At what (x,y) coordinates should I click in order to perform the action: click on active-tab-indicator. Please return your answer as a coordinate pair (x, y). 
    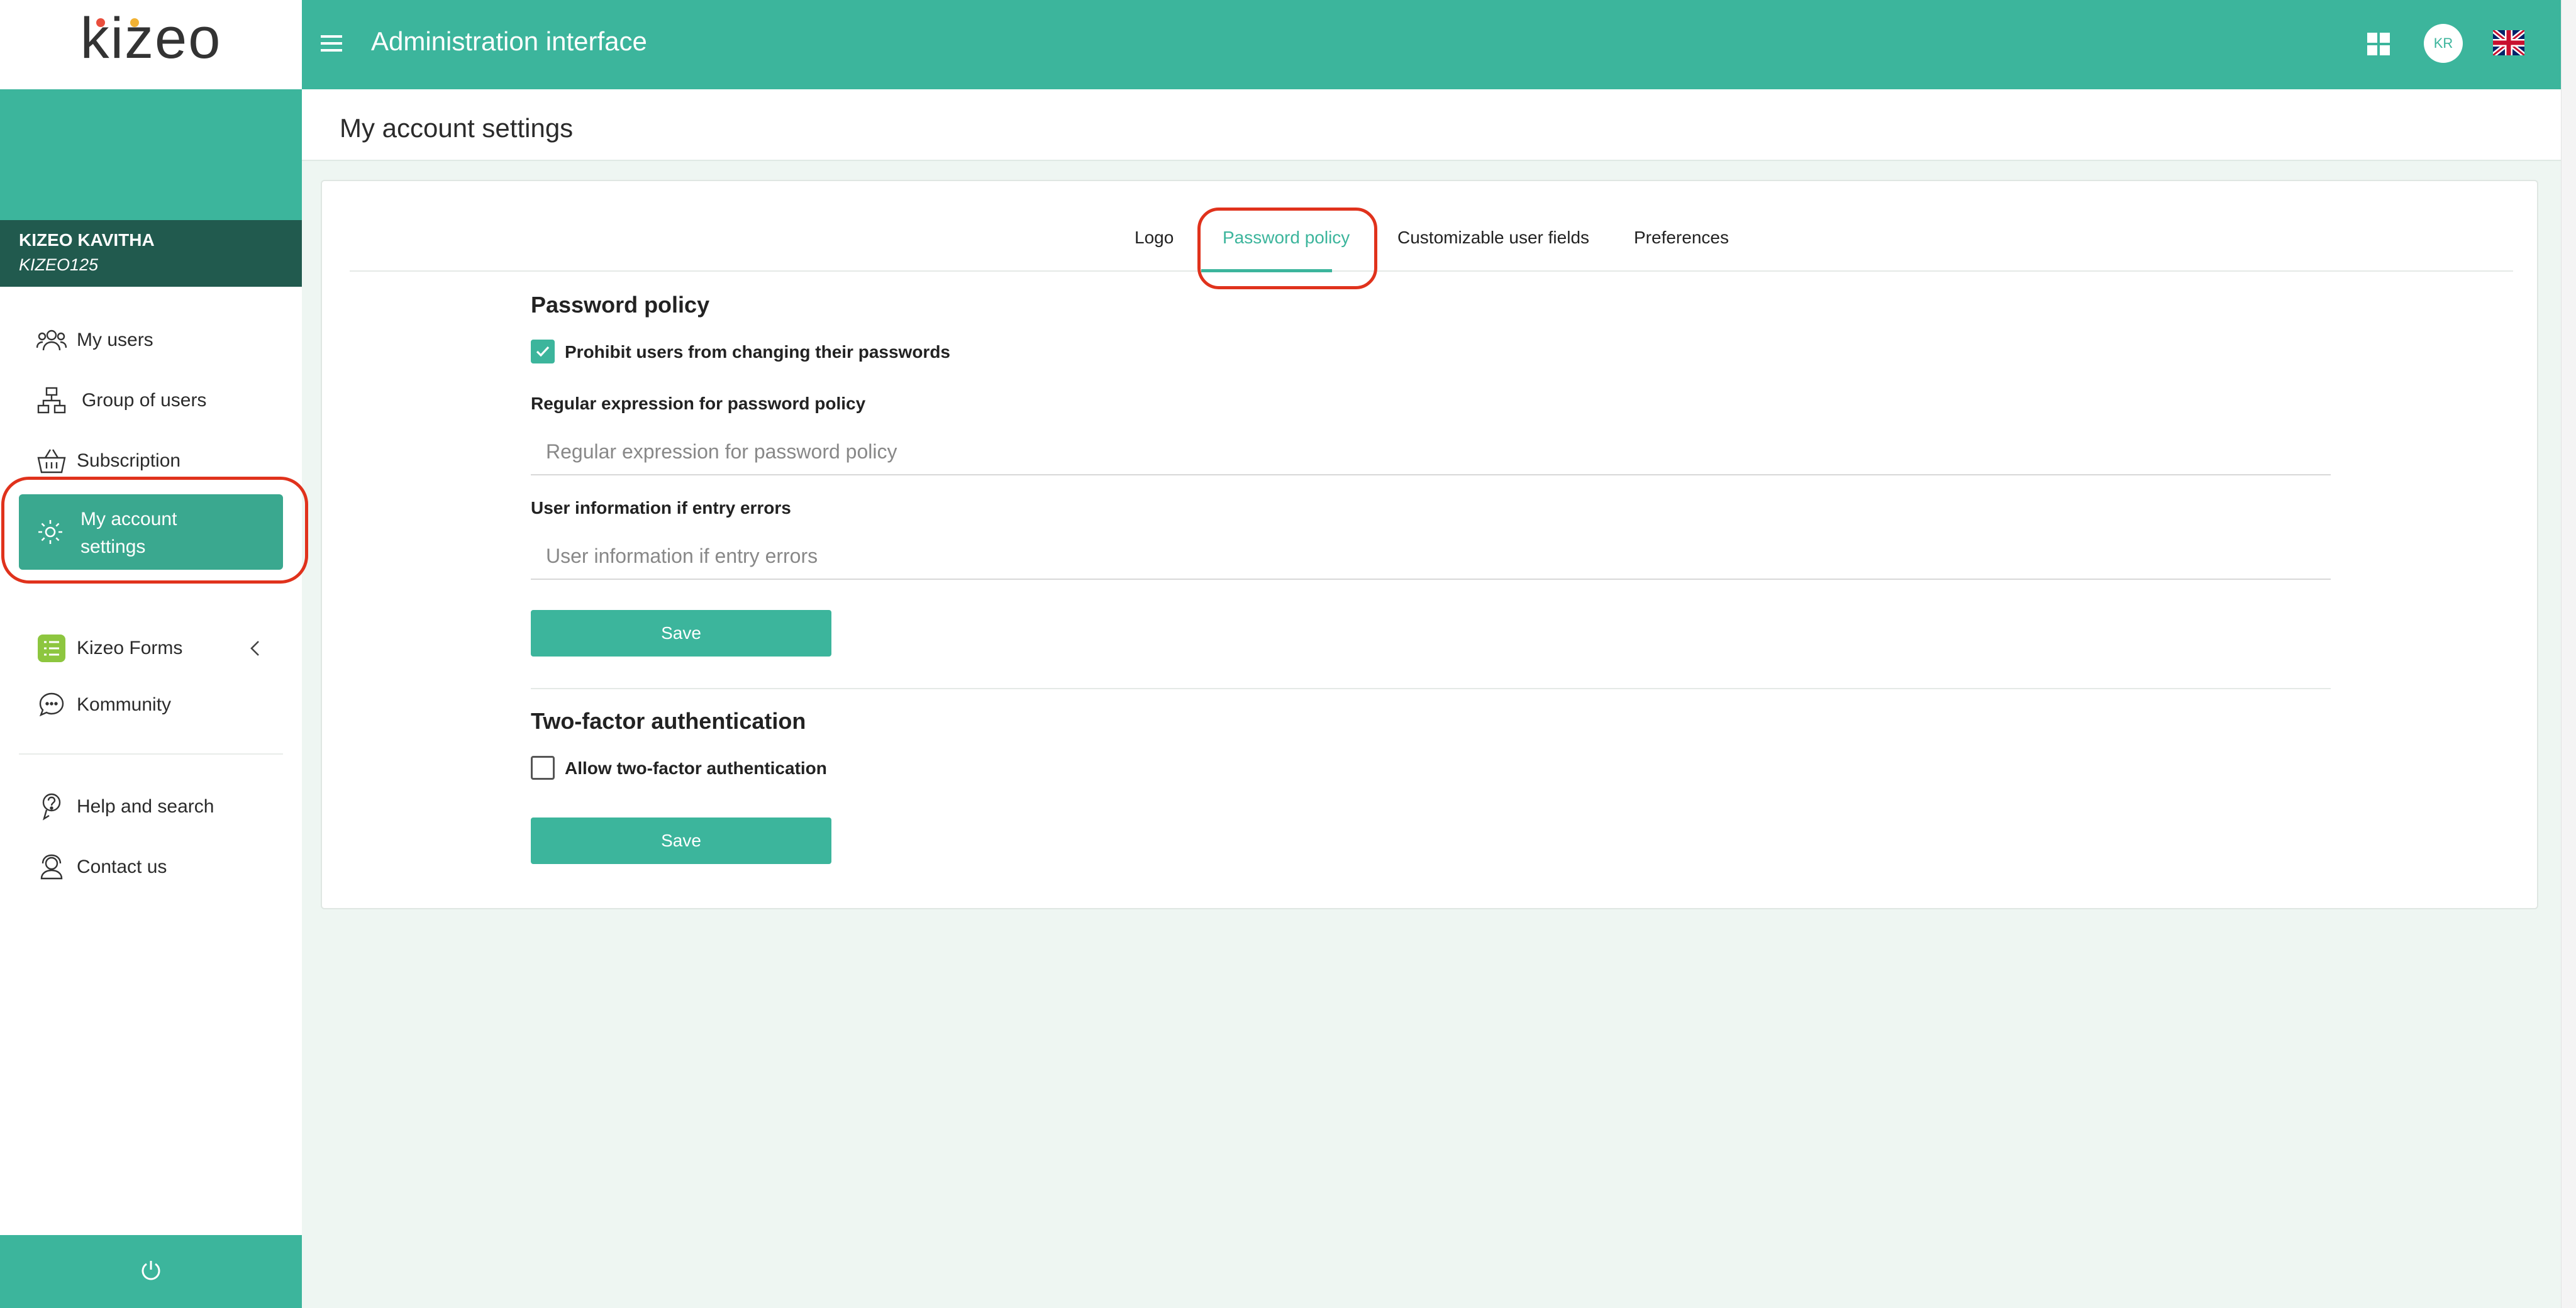
    Looking at the image, I should click on (1266, 270).